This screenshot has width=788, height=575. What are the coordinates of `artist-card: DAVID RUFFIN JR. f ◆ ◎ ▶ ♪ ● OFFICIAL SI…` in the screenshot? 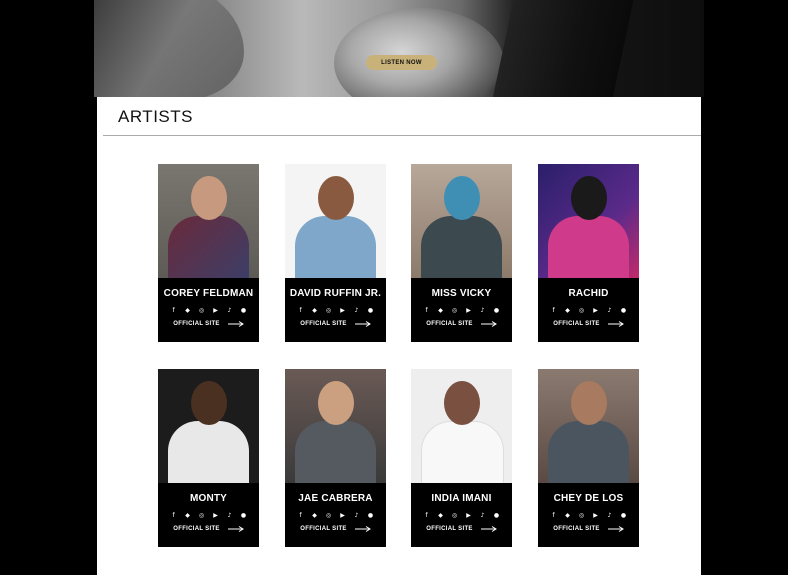 It's located at (335, 253).